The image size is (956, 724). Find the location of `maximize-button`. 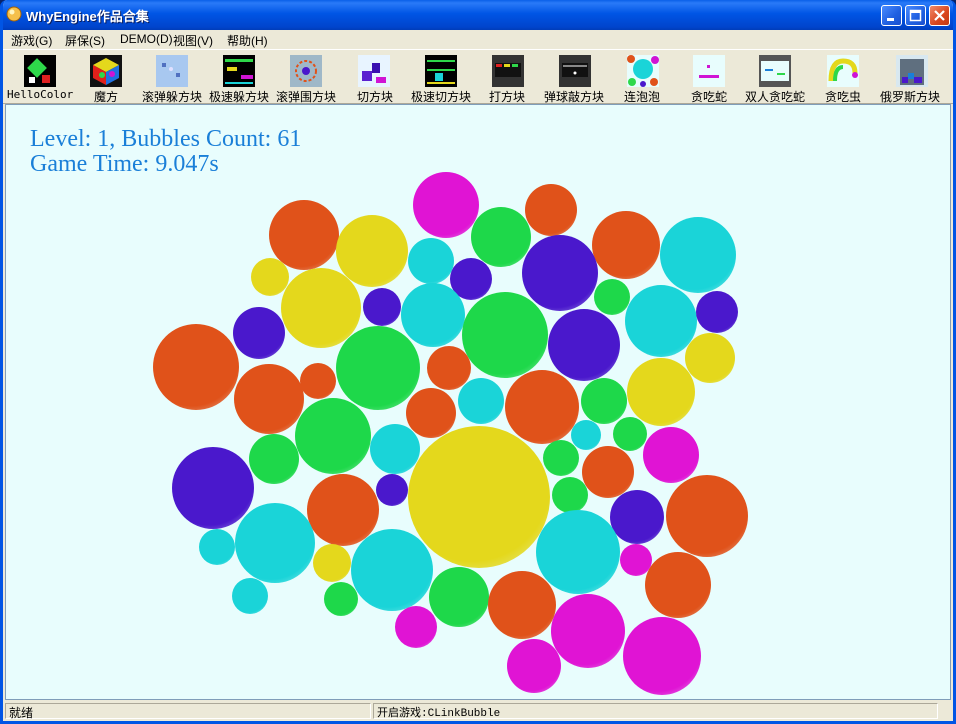

maximize-button is located at coordinates (915, 15).